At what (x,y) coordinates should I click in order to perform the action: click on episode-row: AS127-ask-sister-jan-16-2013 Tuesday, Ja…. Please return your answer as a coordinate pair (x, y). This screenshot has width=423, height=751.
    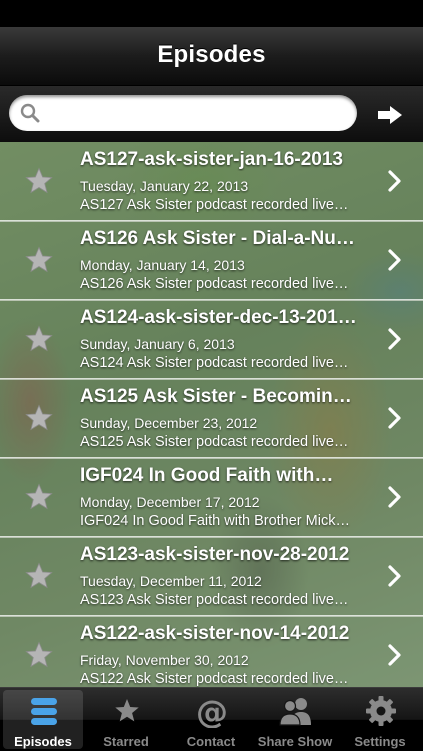
    Looking at the image, I should click on (211, 182).